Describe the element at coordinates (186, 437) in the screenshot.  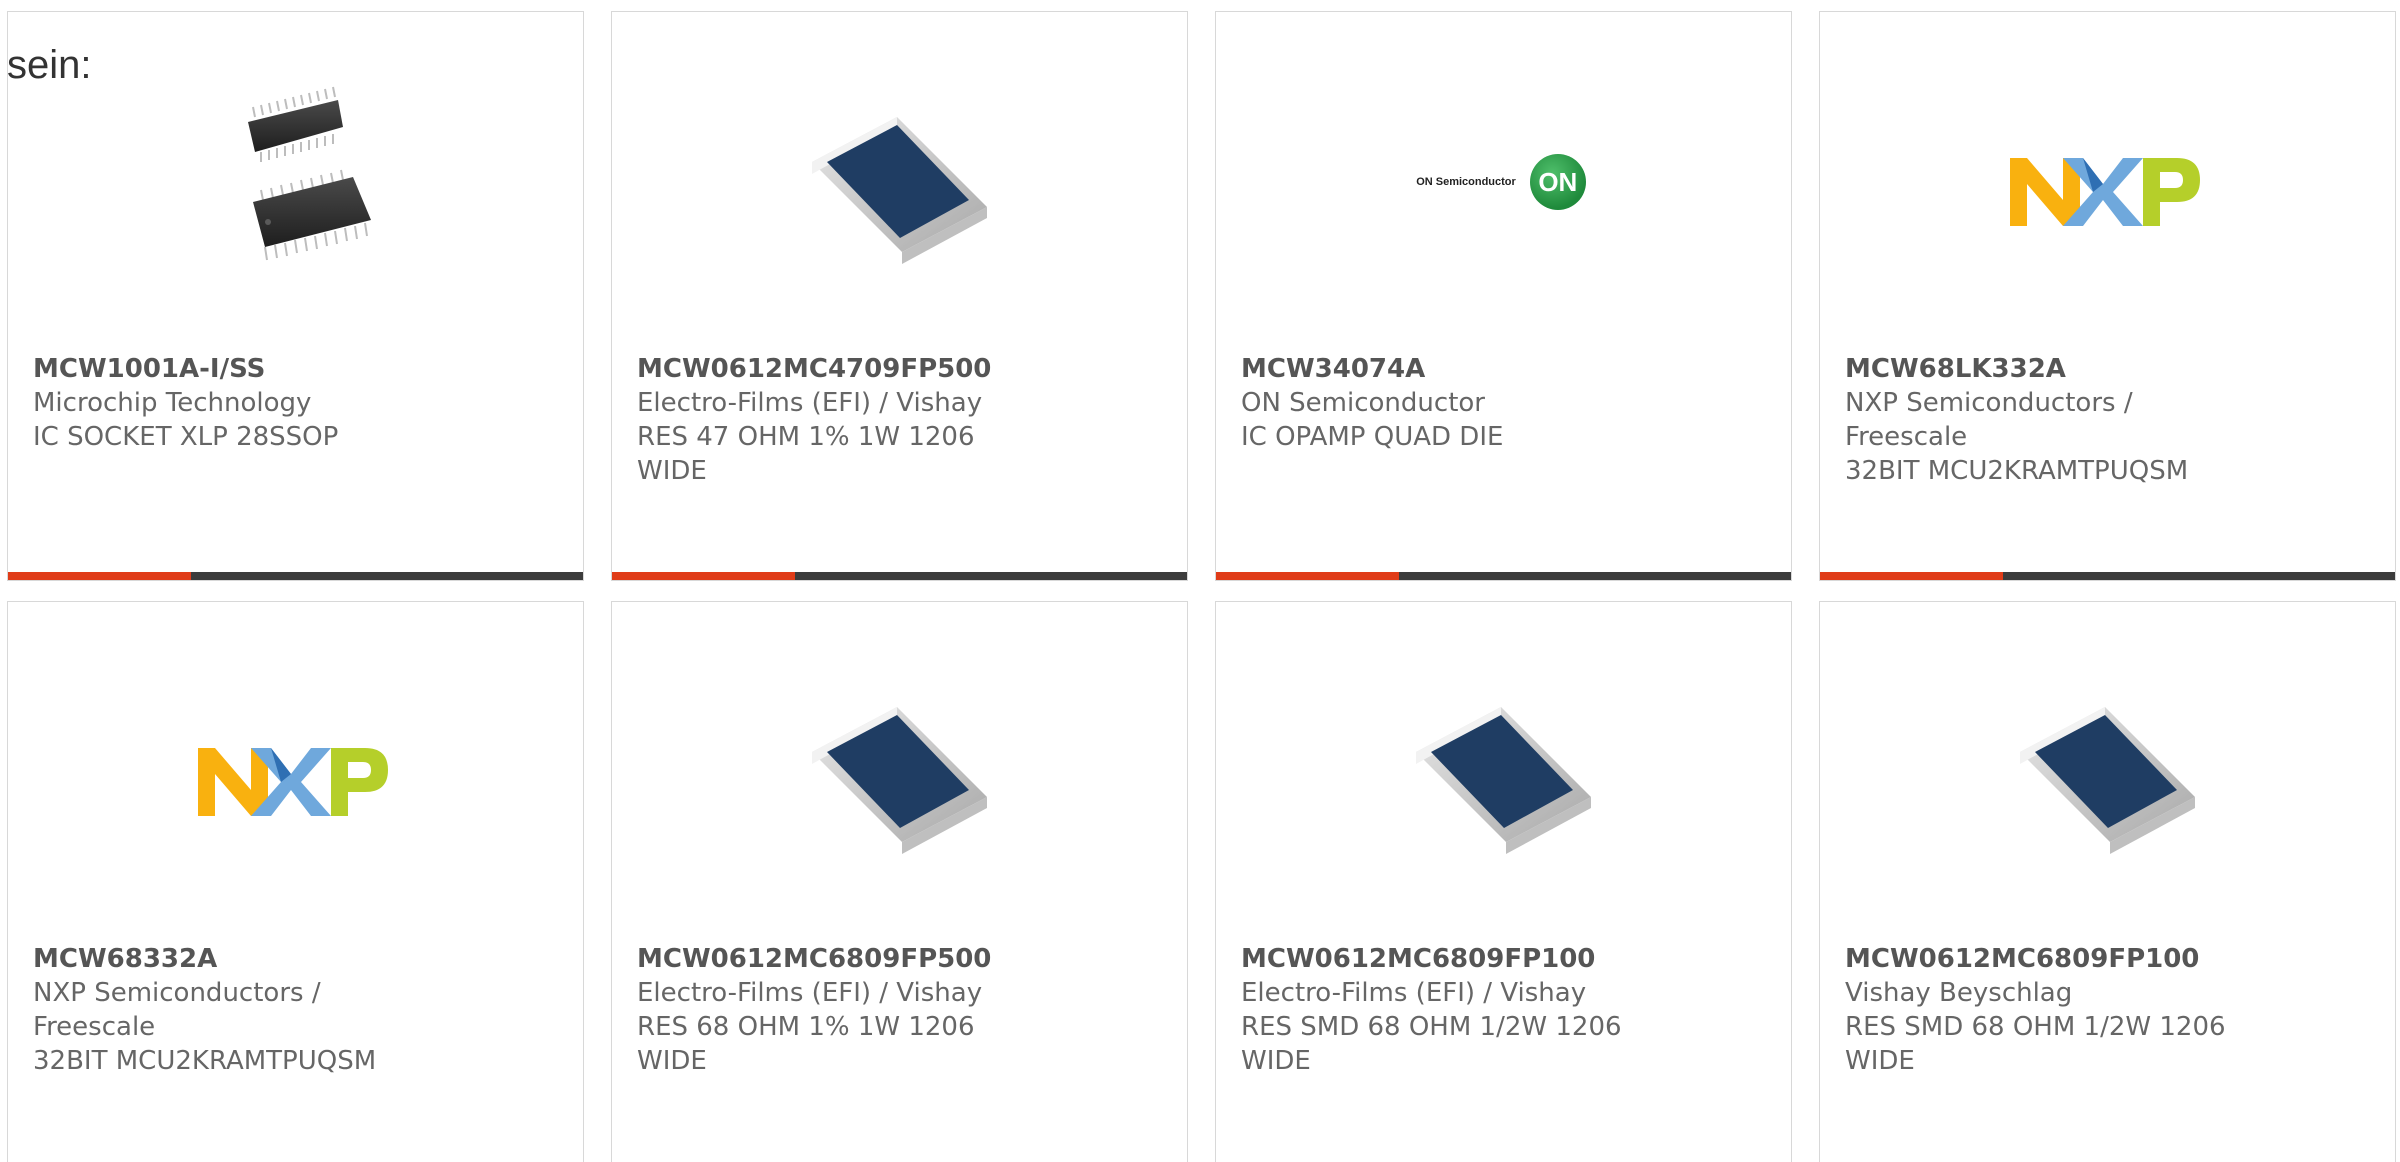
I see `description: IC SOCKET XLP 28SSOP` at that location.